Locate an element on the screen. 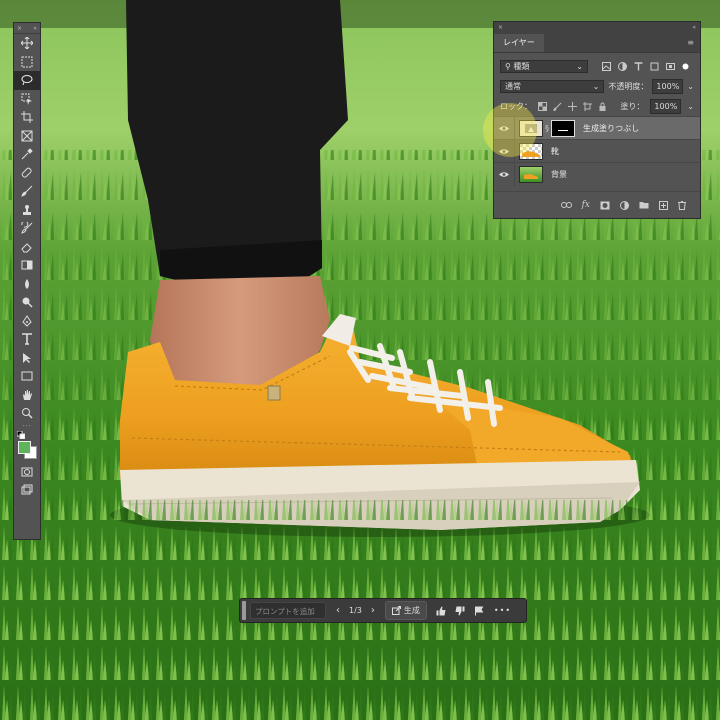  marquee-icon is located at coordinates (27, 62).